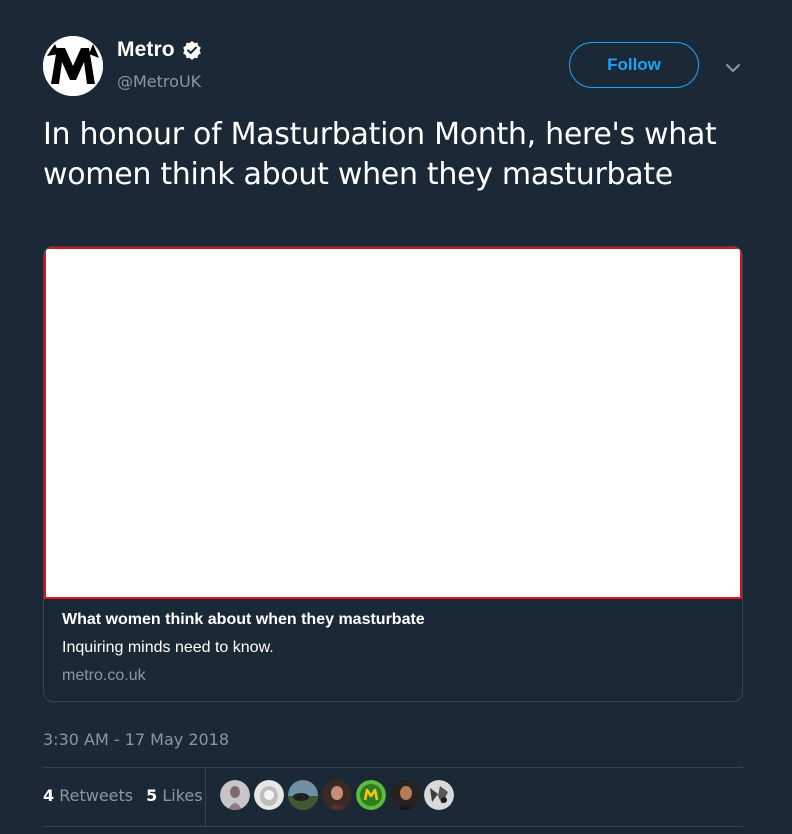 The width and height of the screenshot is (792, 834). Describe the element at coordinates (49, 795) in the screenshot. I see `retweets-count: 4` at that location.